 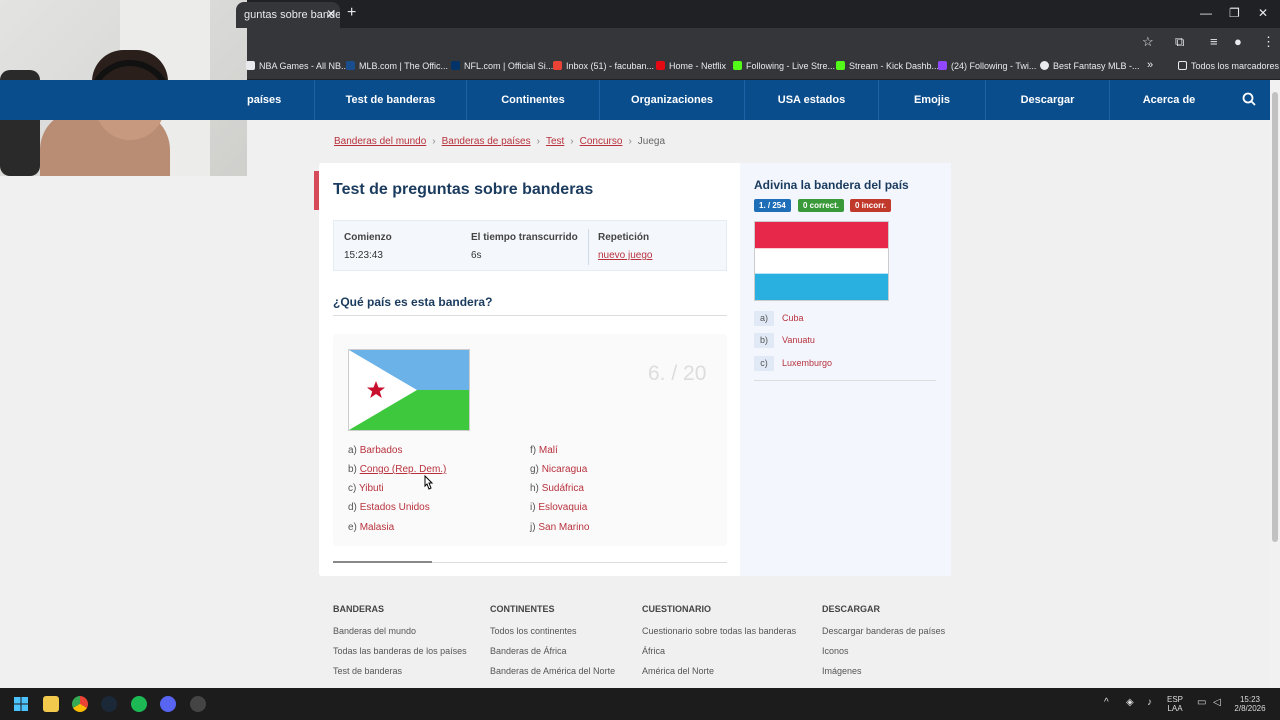 What do you see at coordinates (486, 141) in the screenshot?
I see `breadcrumb-link: Banderas de países` at bounding box center [486, 141].